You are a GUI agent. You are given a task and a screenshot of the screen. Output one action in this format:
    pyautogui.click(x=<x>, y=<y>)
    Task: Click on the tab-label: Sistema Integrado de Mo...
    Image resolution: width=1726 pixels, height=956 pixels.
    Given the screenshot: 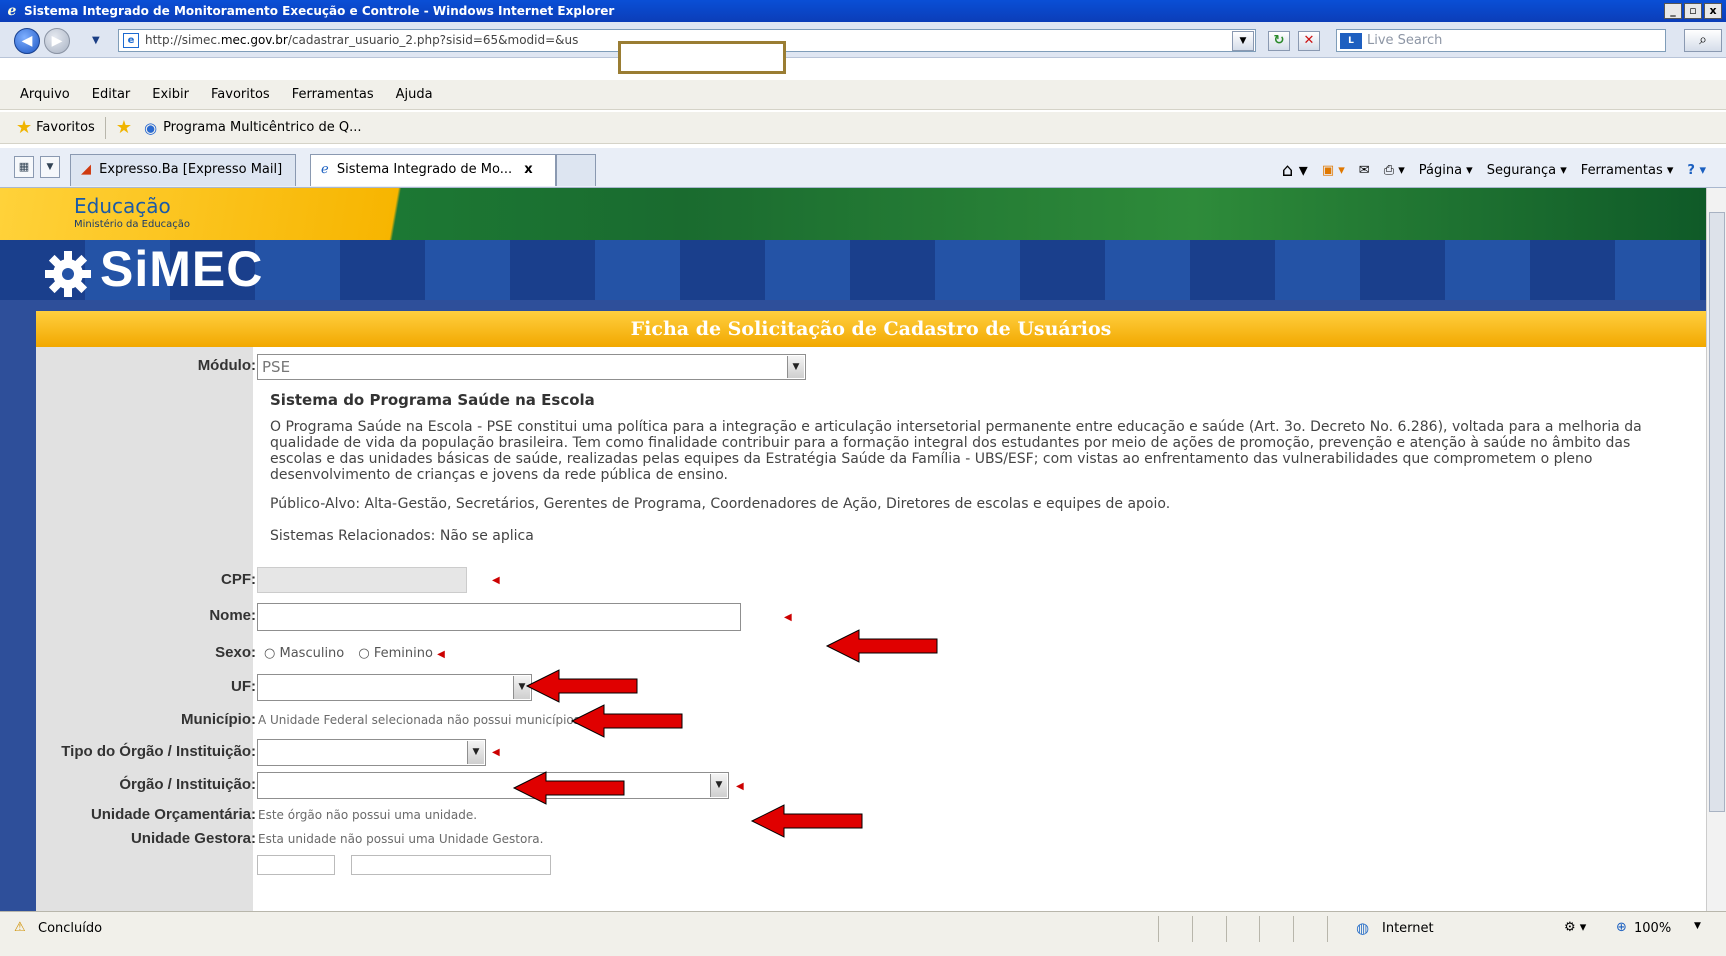 What is the action you would take?
    pyautogui.click(x=424, y=169)
    